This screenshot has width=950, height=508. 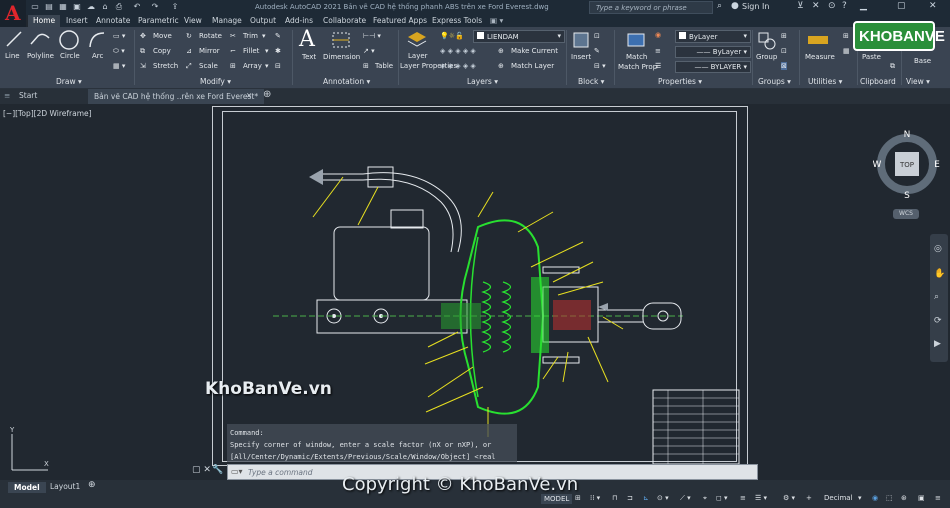 I want to click on customization-icon: ≡, so click(x=938, y=498).